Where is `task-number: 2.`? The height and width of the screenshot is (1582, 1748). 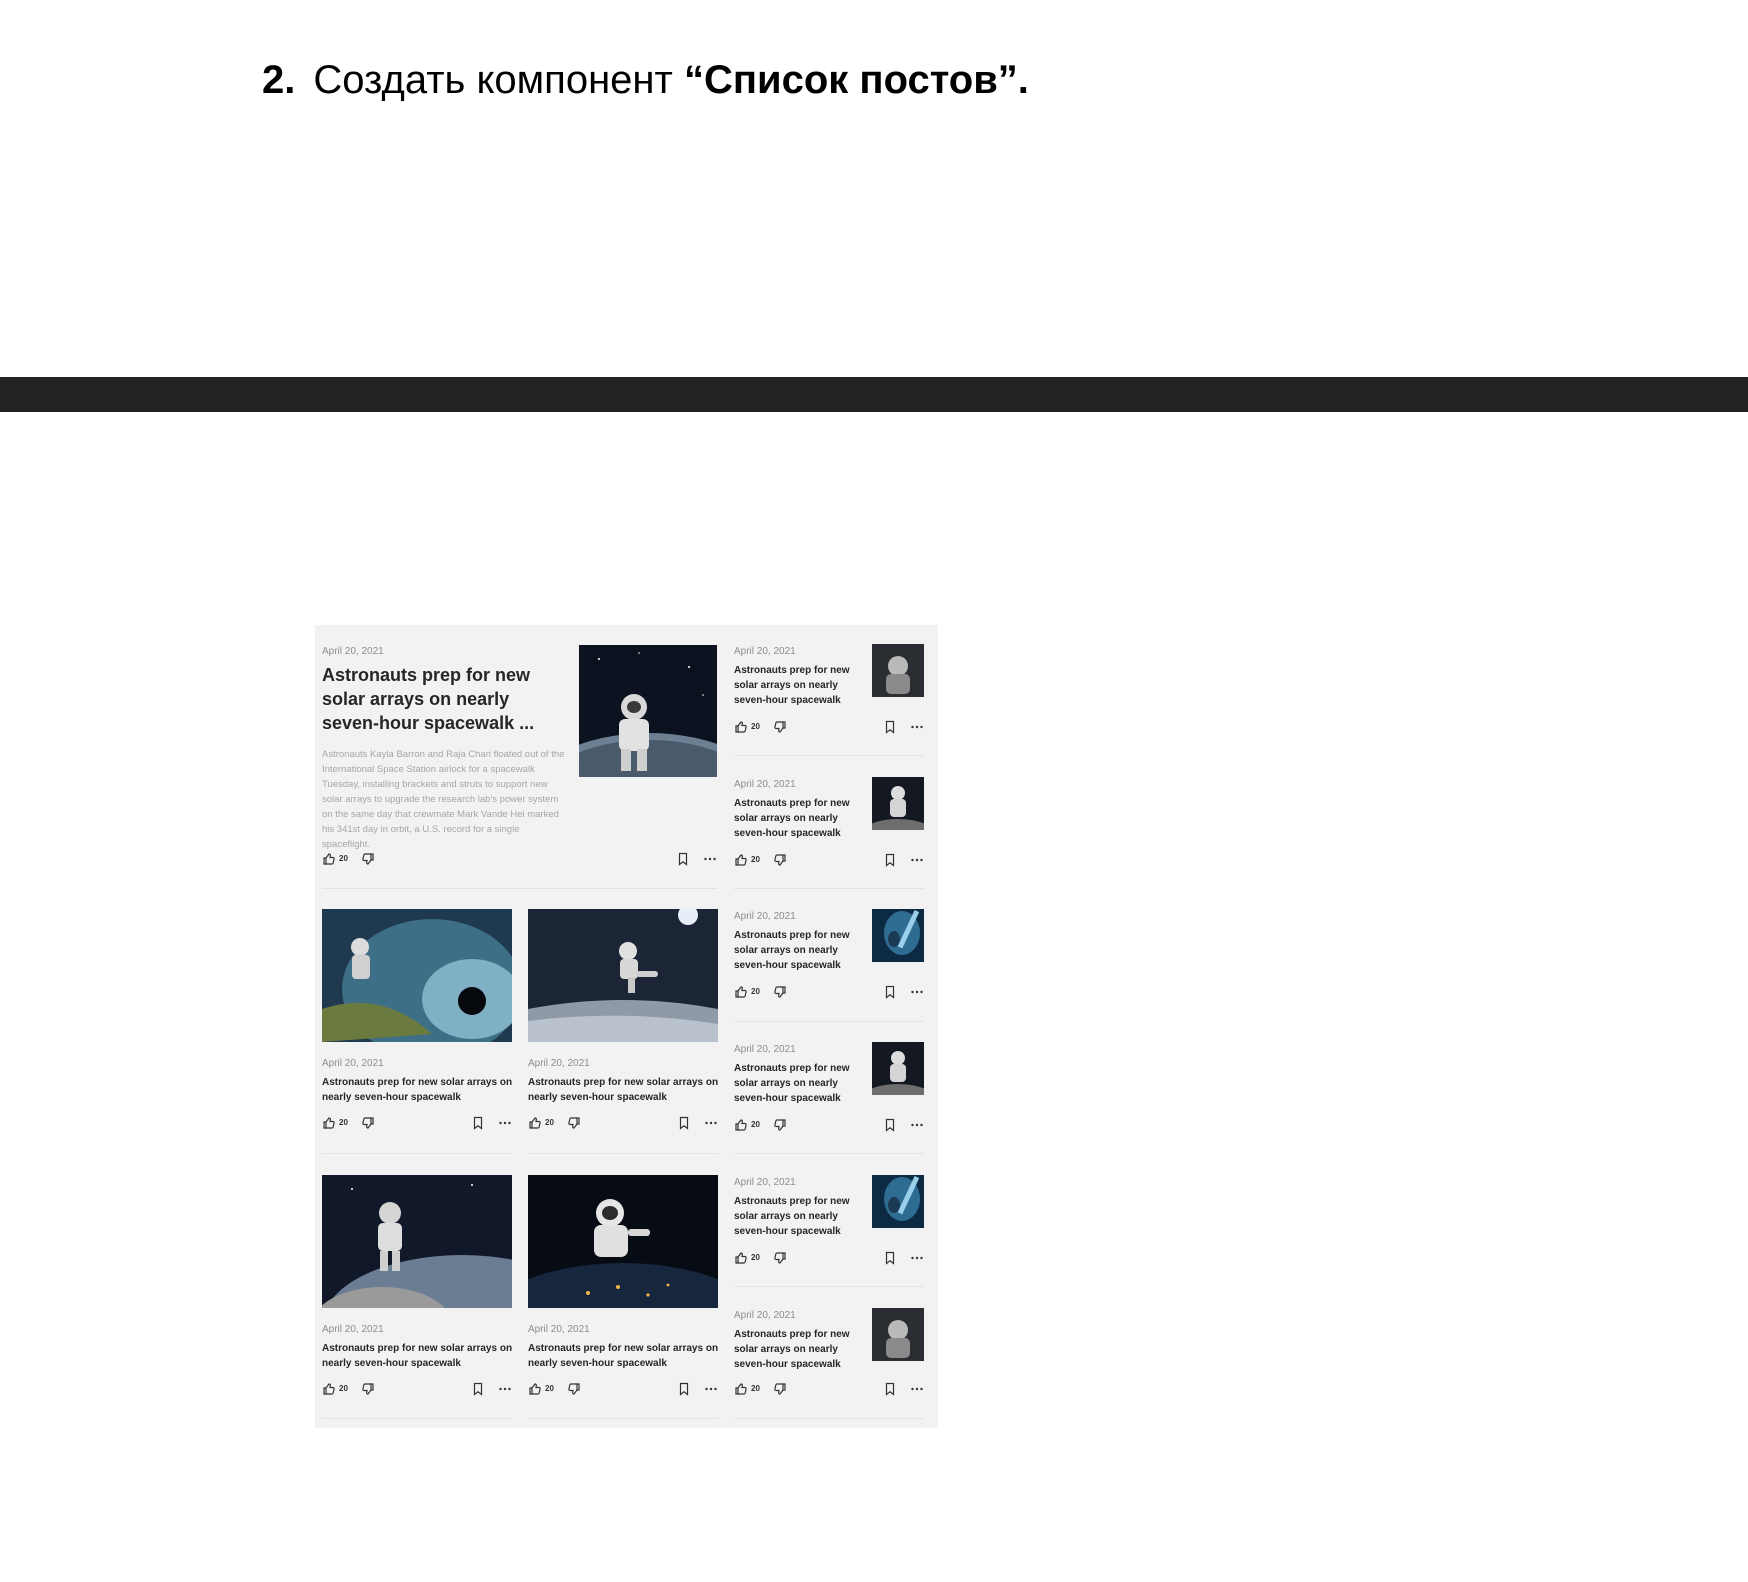
task-number: 2. is located at coordinates (279, 80).